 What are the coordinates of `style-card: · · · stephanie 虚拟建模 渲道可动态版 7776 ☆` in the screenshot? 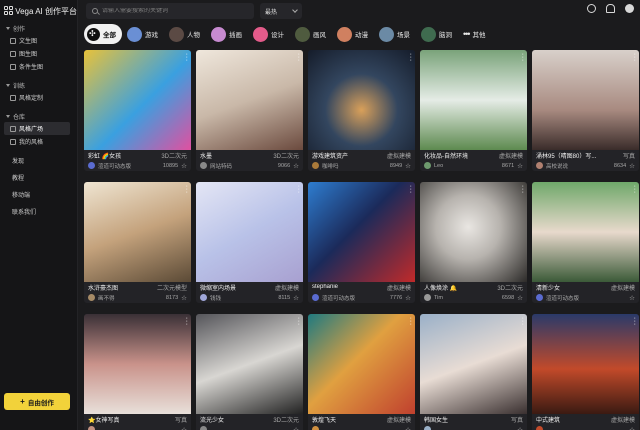 It's located at (361, 242).